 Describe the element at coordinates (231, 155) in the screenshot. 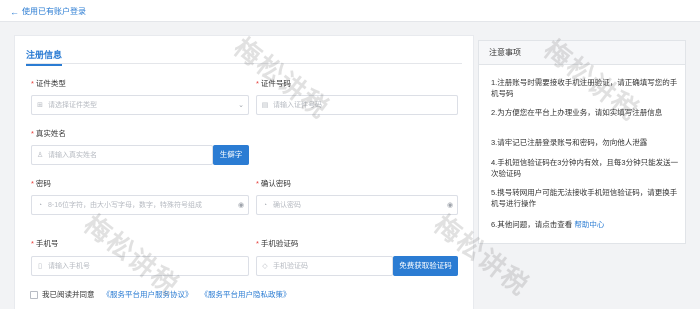

I see `rare-character-button: 生僻字` at that location.